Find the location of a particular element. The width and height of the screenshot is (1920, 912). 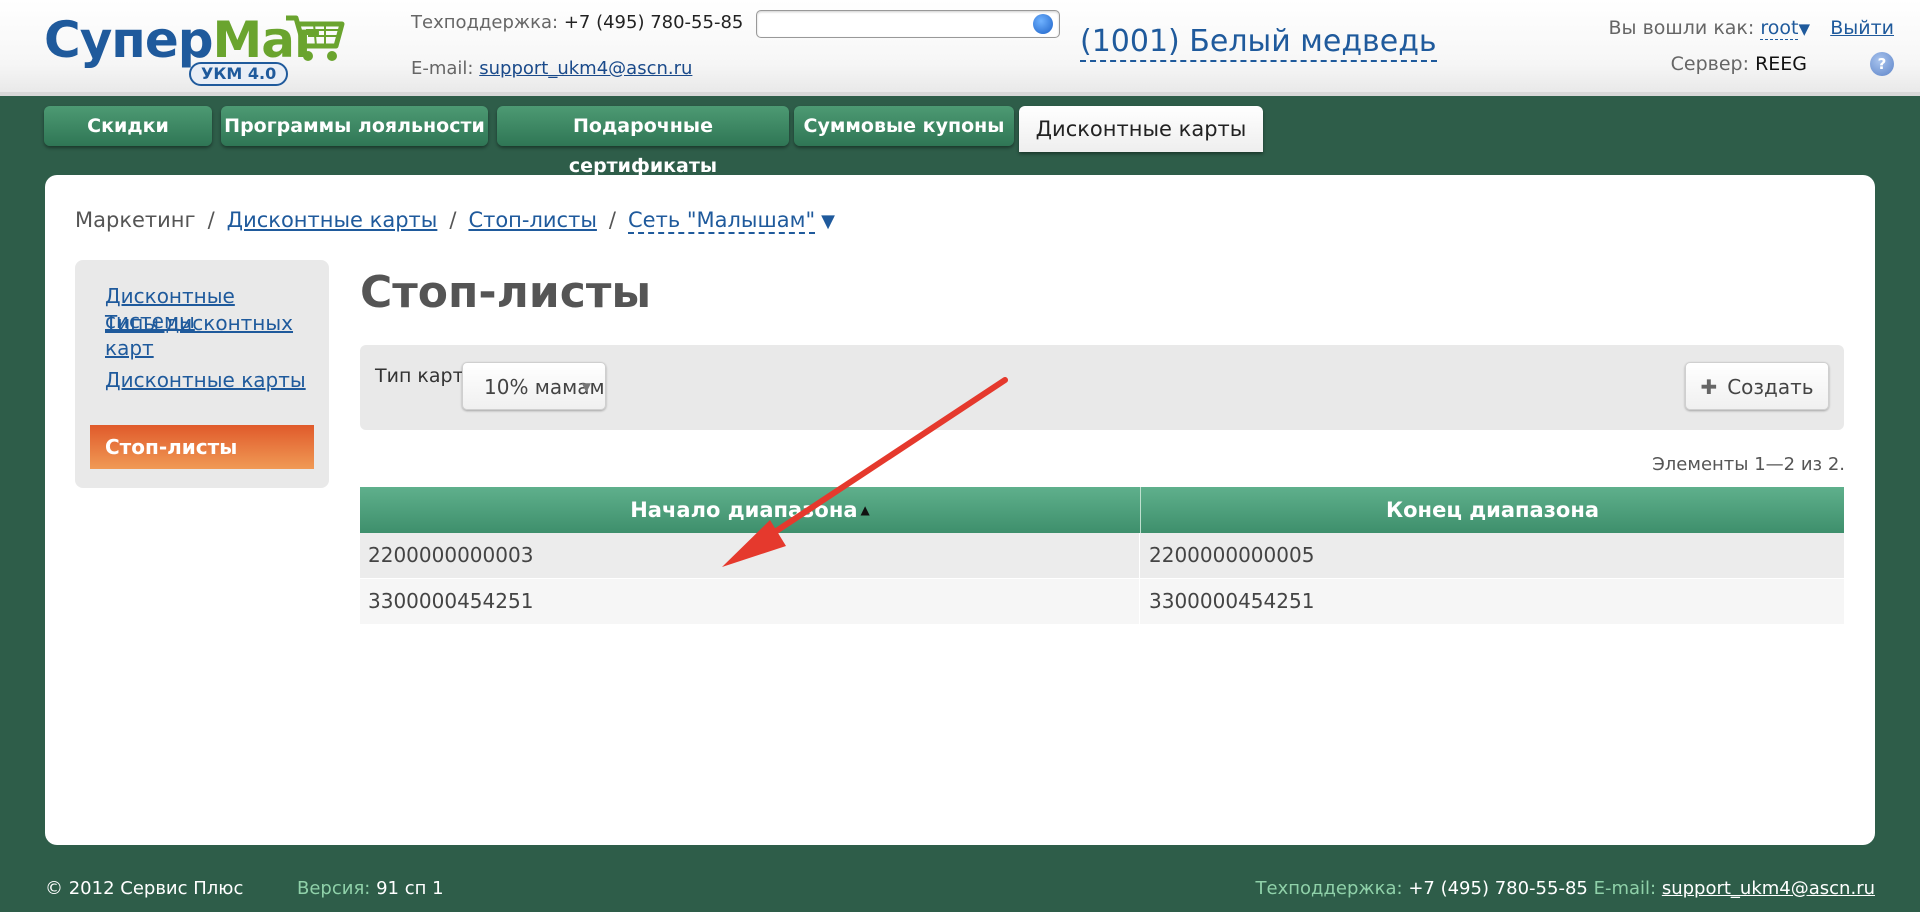

breadcrumb-stop-lists: Стоп-листы is located at coordinates (532, 220).